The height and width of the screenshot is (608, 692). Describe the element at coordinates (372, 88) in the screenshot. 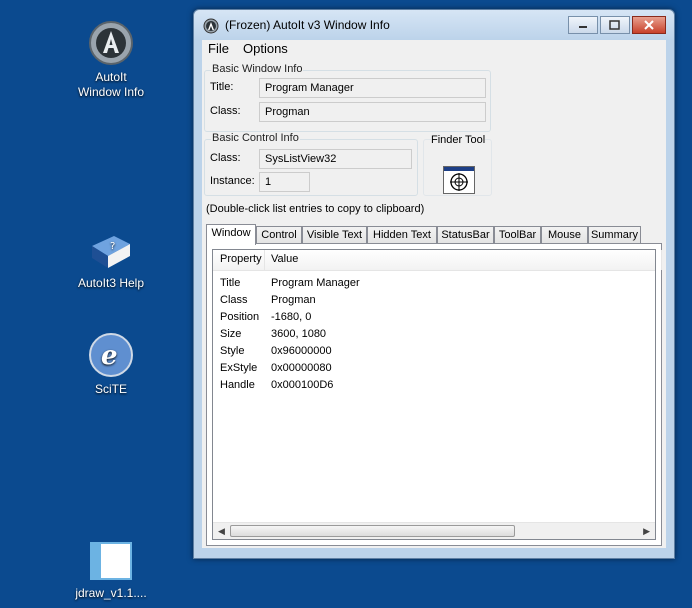

I see `title-field: Program Manager` at that location.